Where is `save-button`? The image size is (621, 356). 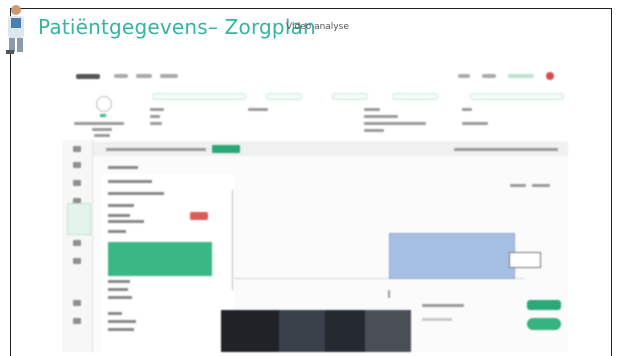
save-button is located at coordinates (544, 305).